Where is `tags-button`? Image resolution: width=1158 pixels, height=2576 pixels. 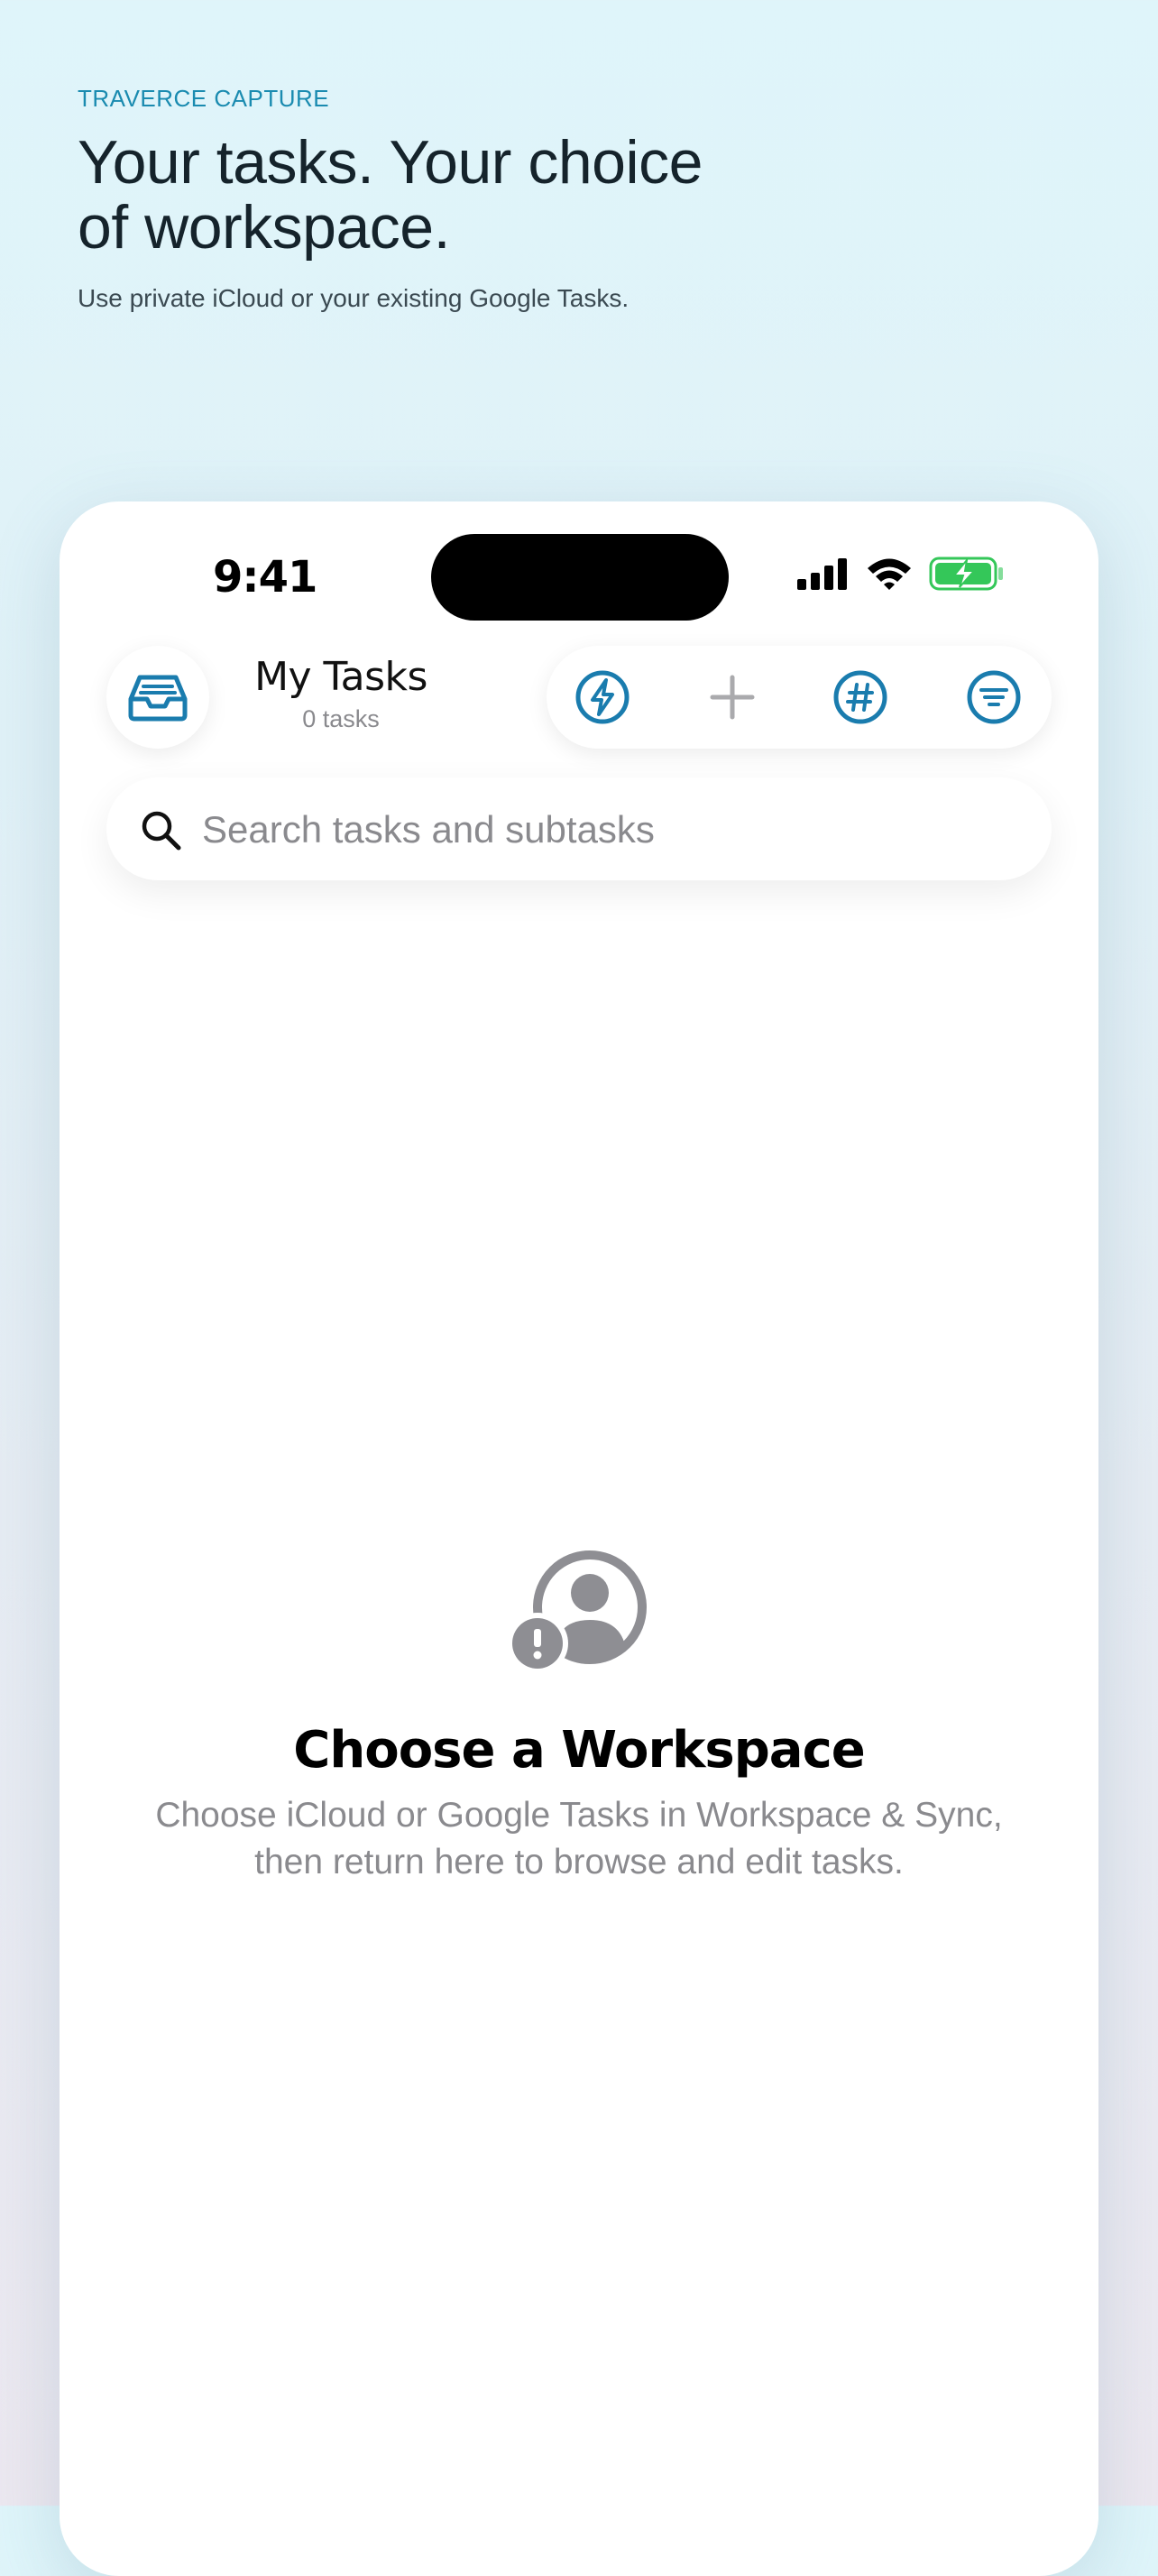 tags-button is located at coordinates (860, 697).